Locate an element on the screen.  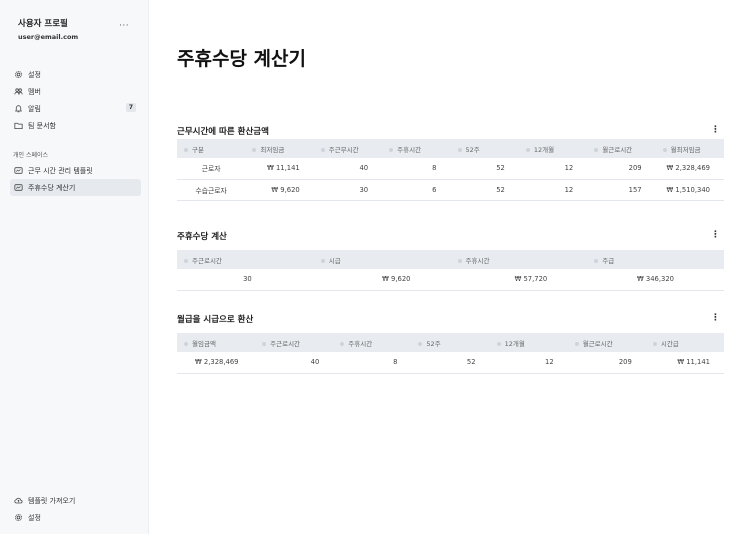
column-header: 월임금액 is located at coordinates (216, 342).